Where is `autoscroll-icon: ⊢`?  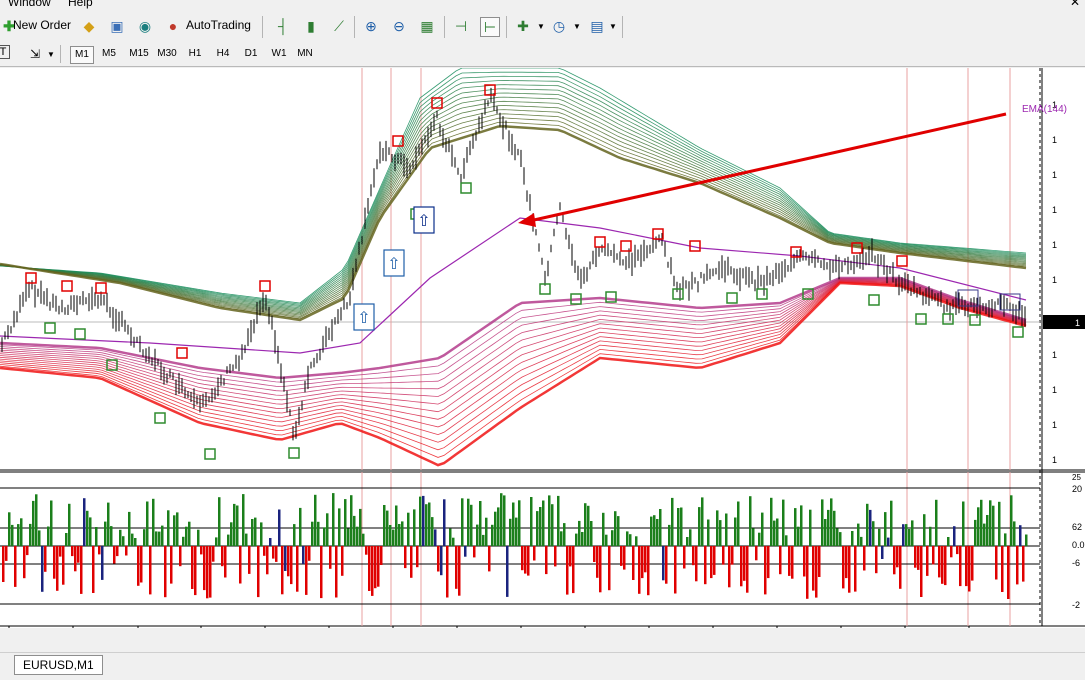 autoscroll-icon: ⊢ is located at coordinates (490, 27).